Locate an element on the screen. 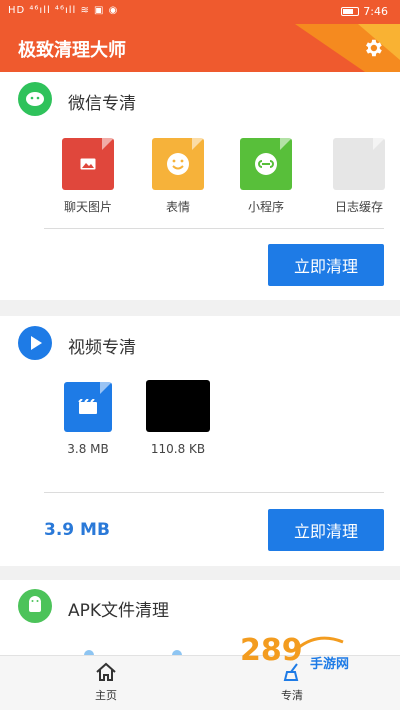 This screenshot has height=710, width=400. file-size: 110.8 KB is located at coordinates (178, 449).